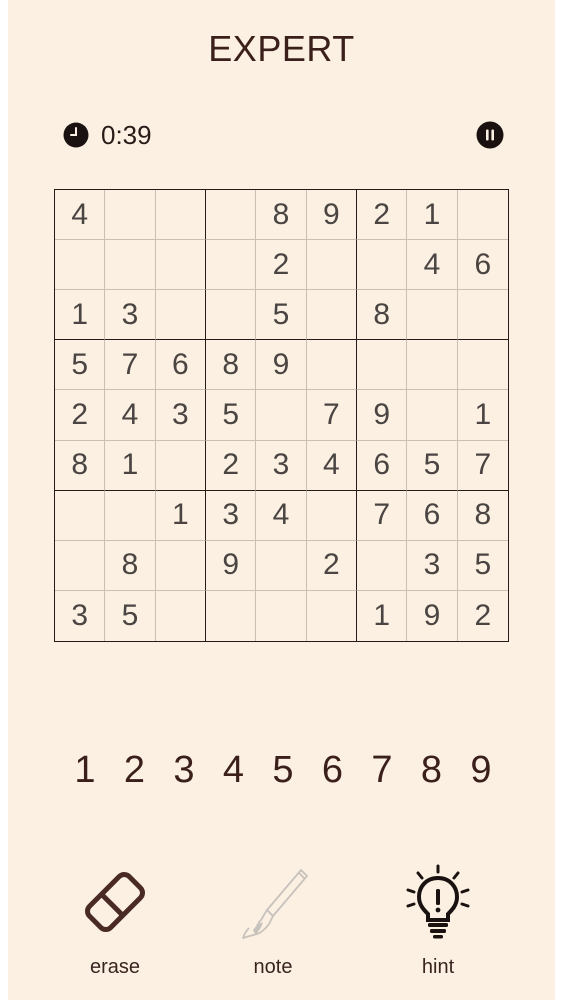 Image resolution: width=563 pixels, height=1000 pixels. Describe the element at coordinates (126, 134) in the screenshot. I see `timer-value: 0:39` at that location.